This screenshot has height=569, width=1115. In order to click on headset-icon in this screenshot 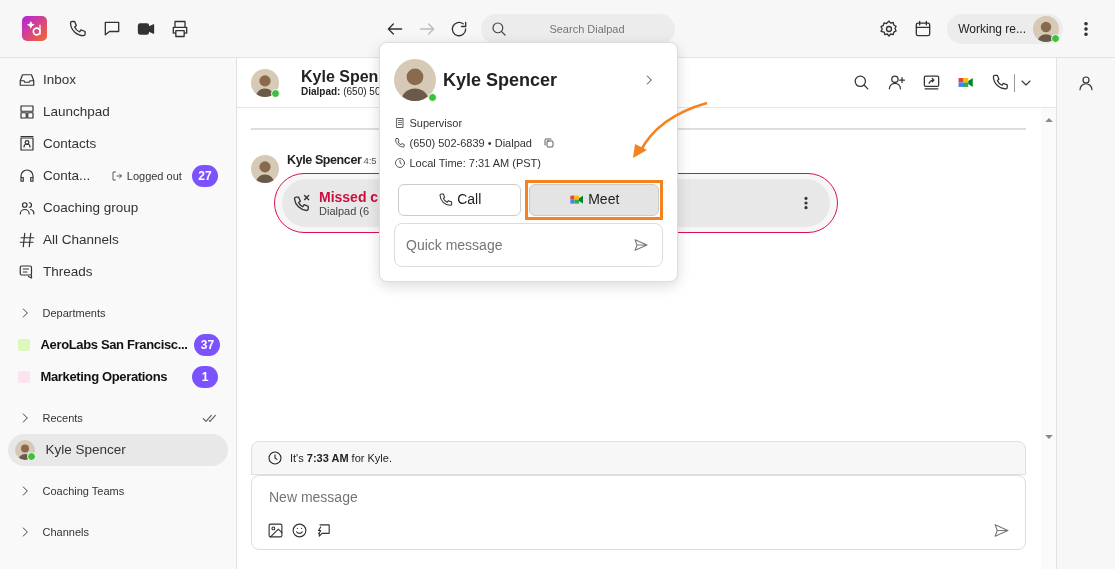, I will do `click(27, 176)`.